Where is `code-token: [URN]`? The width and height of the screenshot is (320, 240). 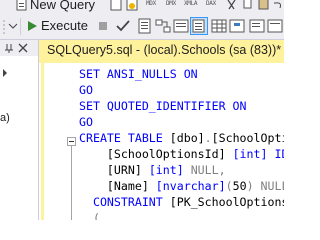
code-token: [URN] is located at coordinates (124, 170).